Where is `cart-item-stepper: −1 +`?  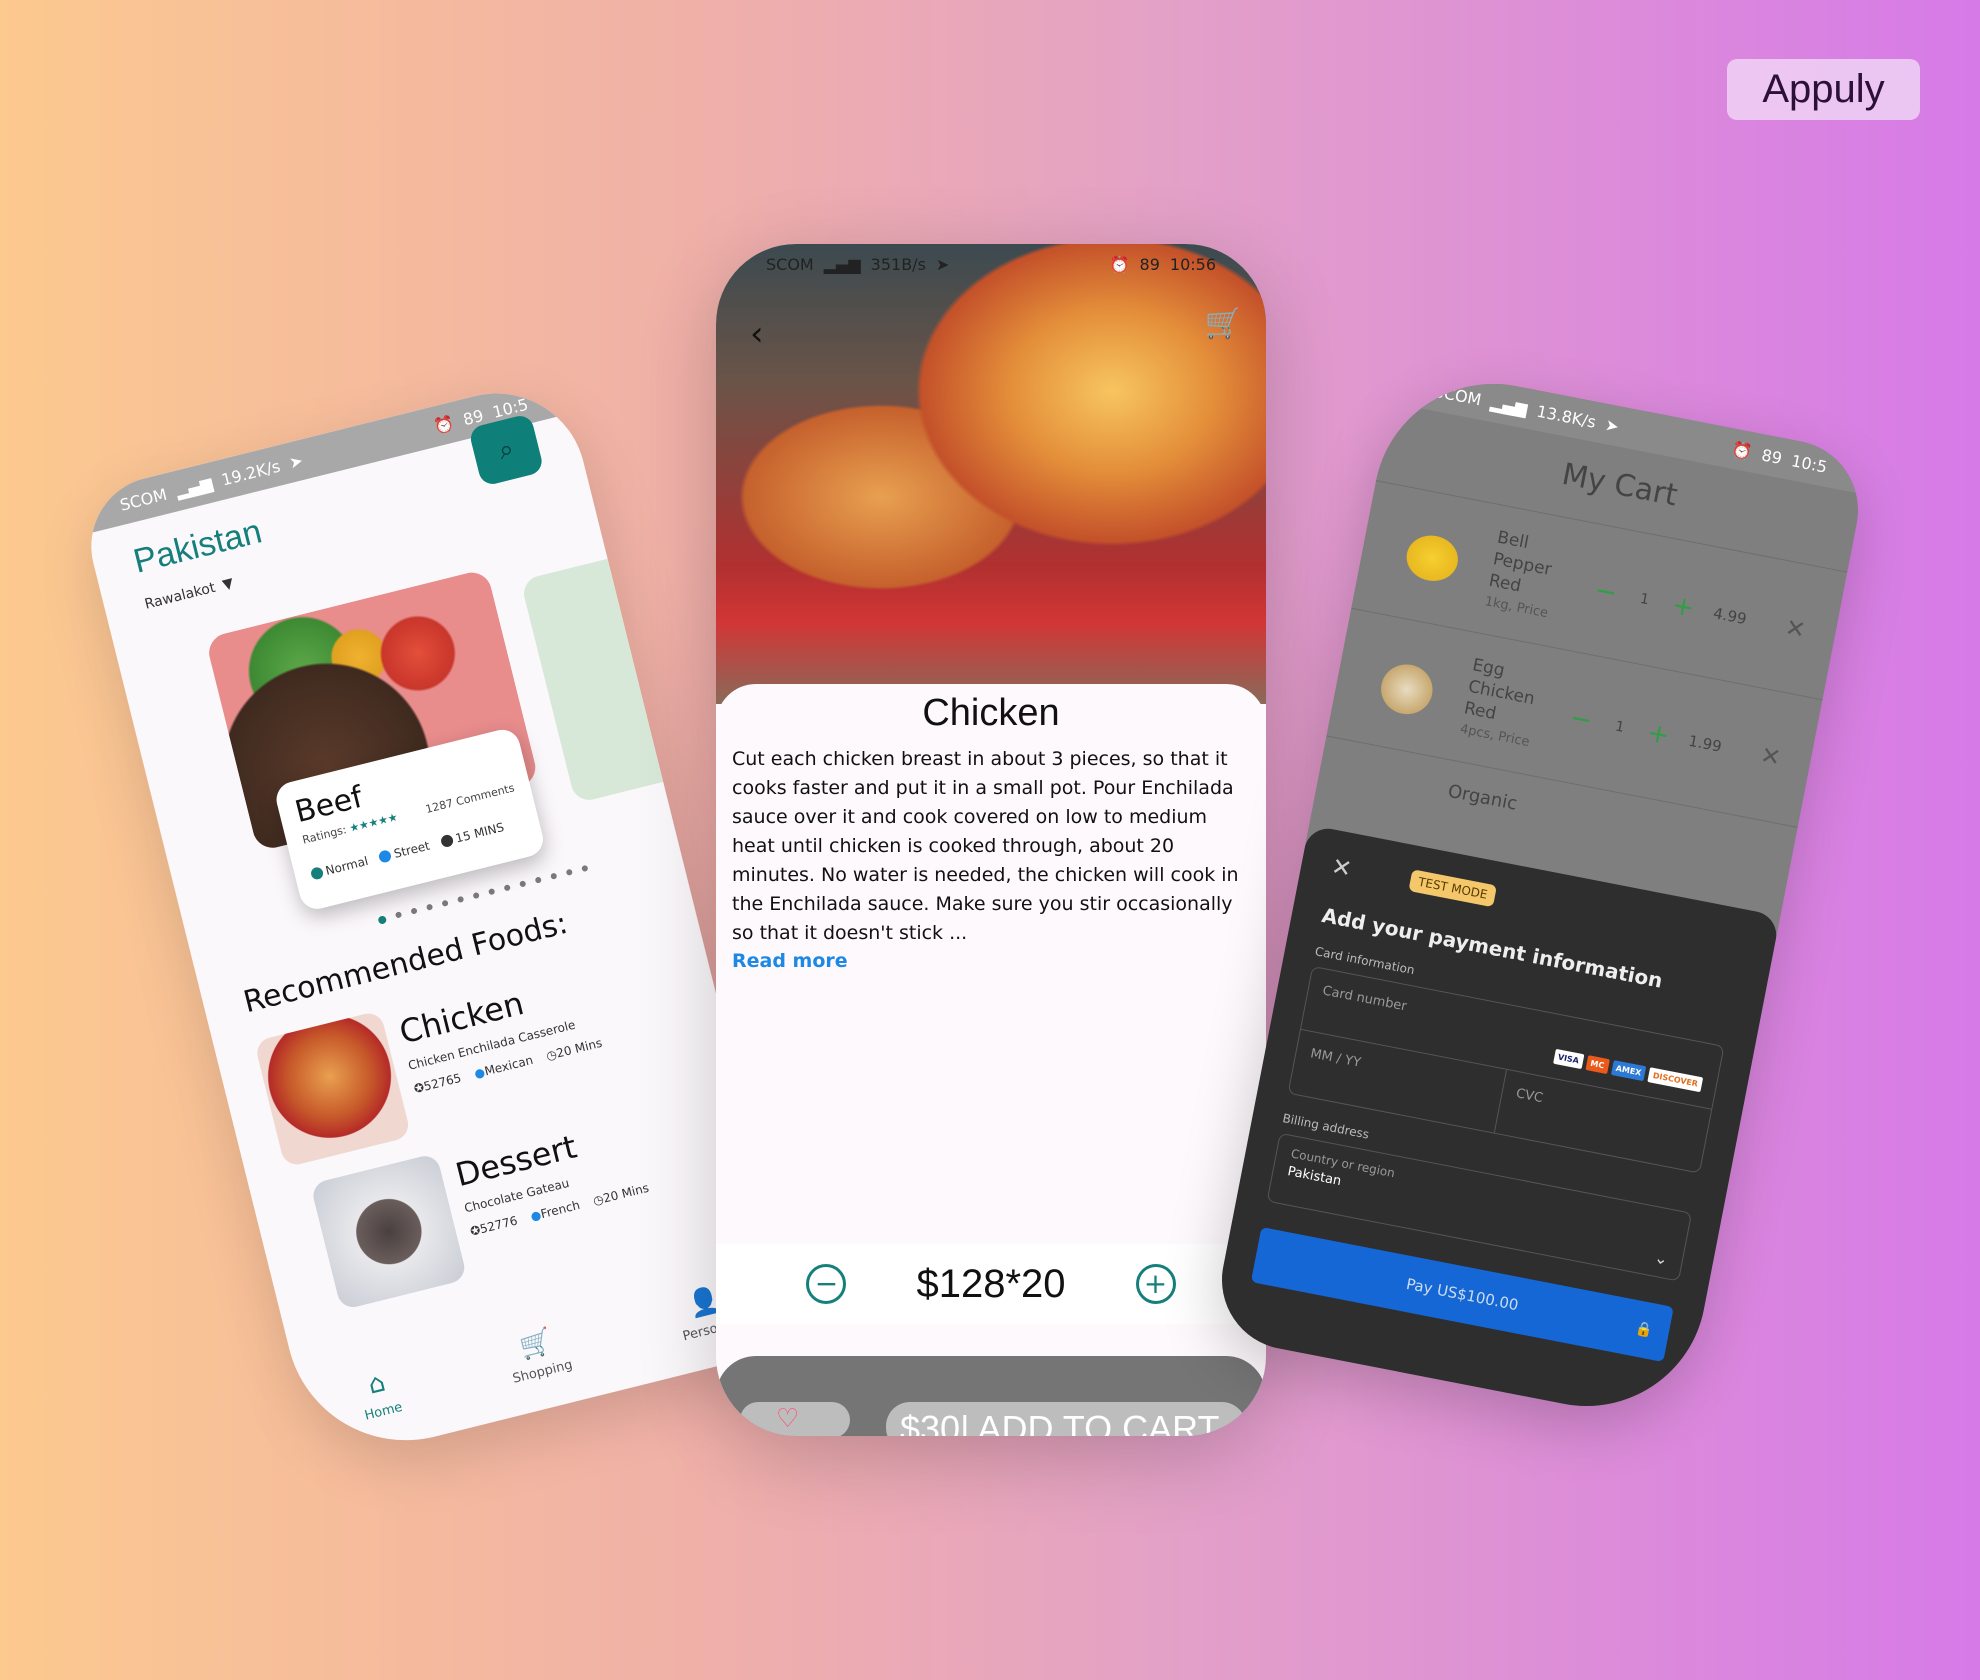 cart-item-stepper: −1 + is located at coordinates (1620, 726).